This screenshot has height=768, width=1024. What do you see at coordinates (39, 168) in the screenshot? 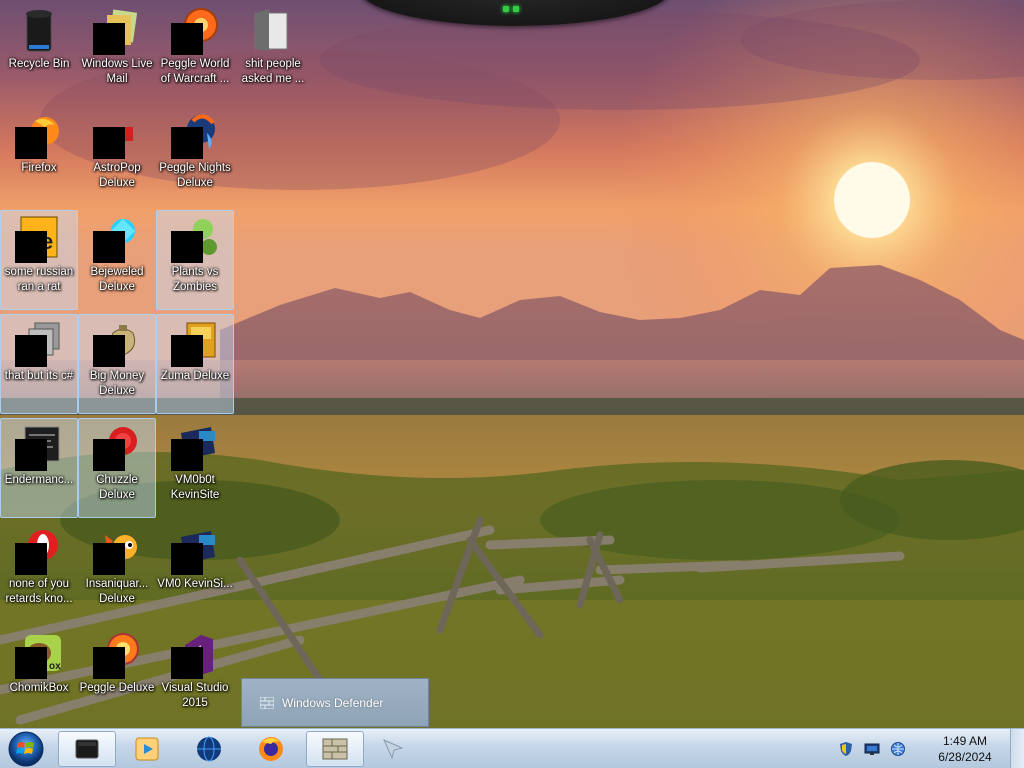
I see `desktop-icon-label: Firefox` at bounding box center [39, 168].